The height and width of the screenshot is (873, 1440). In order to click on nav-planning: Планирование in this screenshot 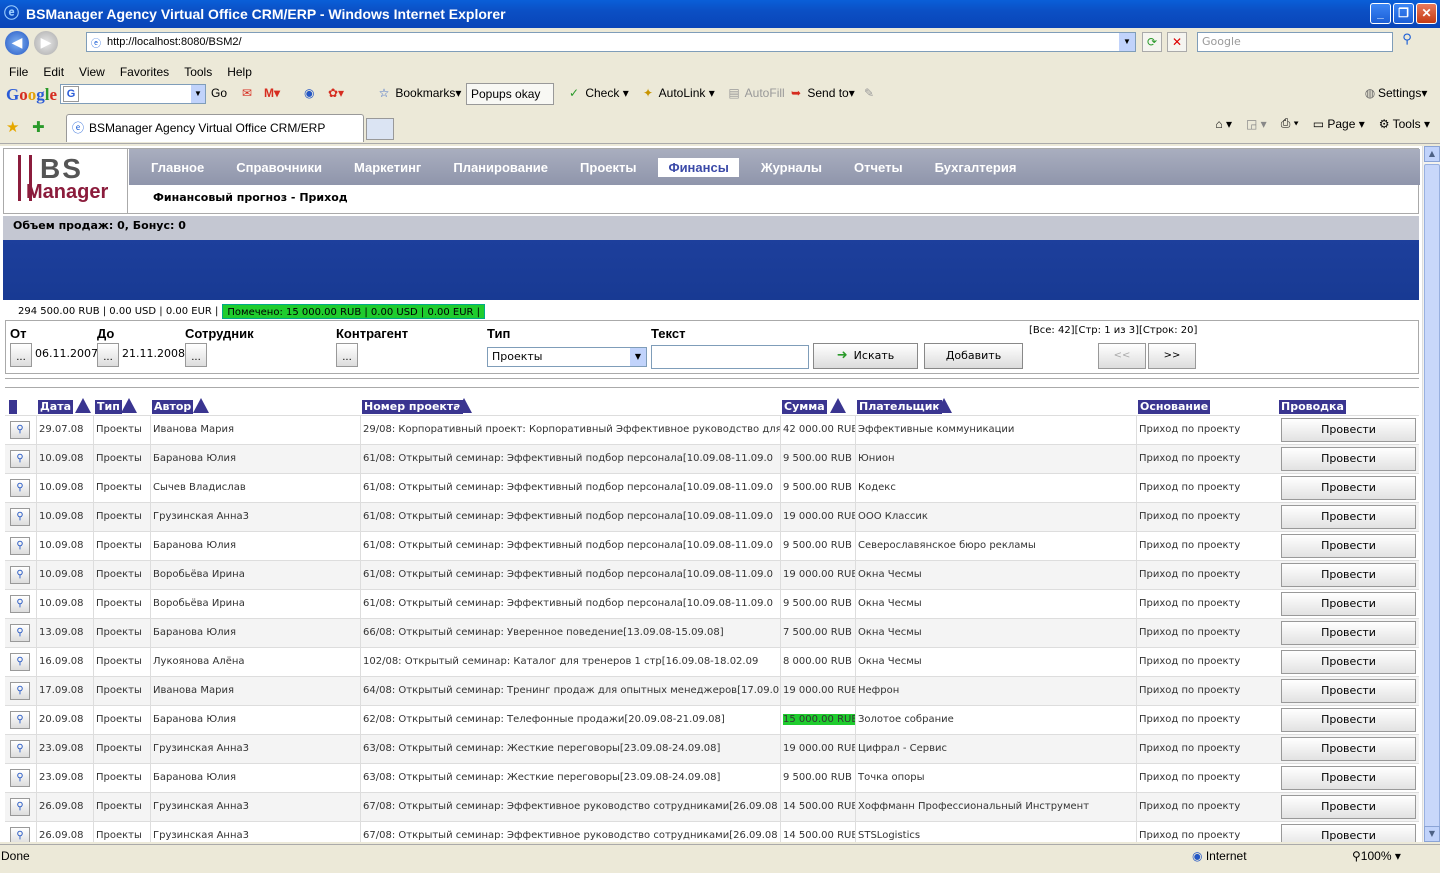, I will do `click(505, 167)`.